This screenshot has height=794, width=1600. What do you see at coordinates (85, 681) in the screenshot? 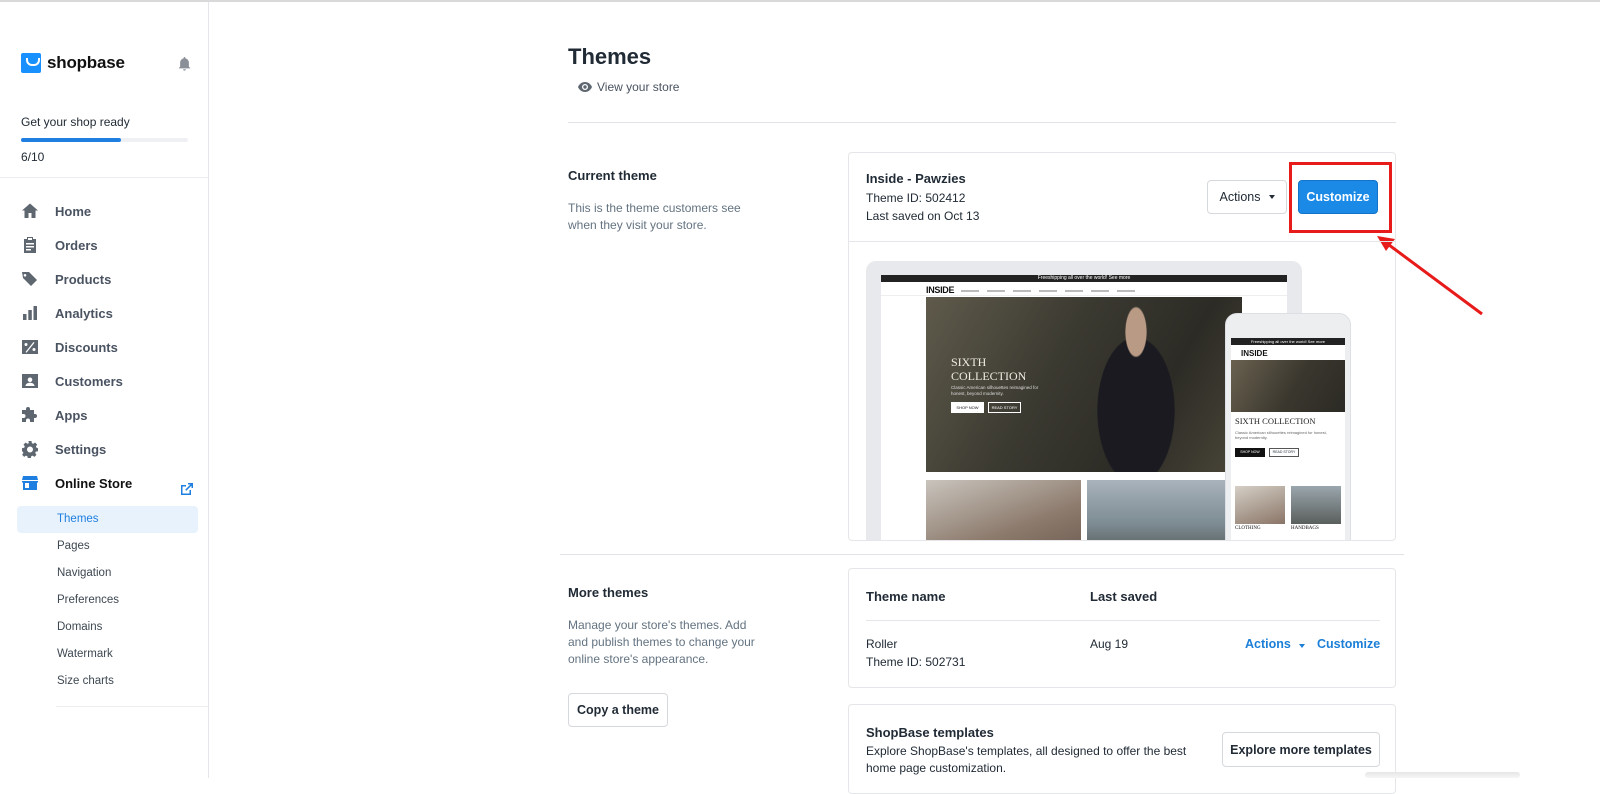
I see `sub-item-size-charts: Size charts` at bounding box center [85, 681].